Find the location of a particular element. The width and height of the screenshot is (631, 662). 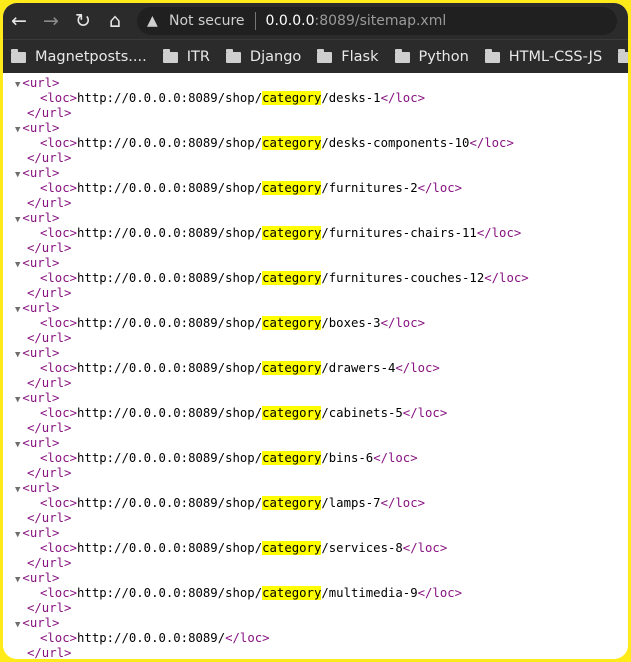

address-bar: ▲ Not secure 0.0.0.0:8089/sitemap.xml is located at coordinates (377, 21).